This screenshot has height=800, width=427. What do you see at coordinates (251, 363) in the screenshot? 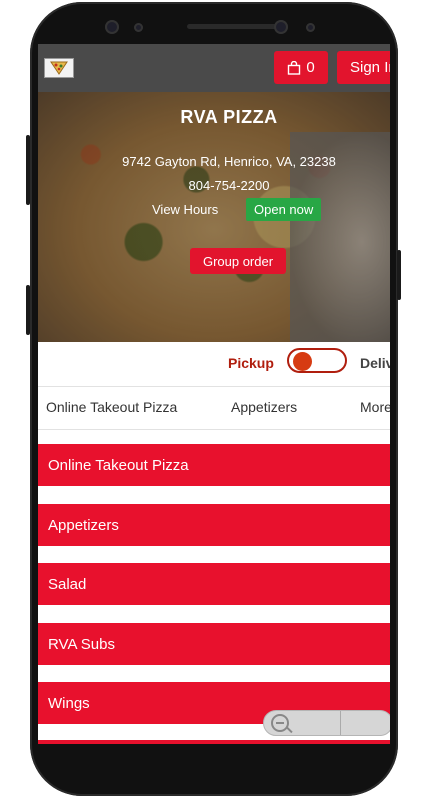
I see `pickup-label: Pickup` at bounding box center [251, 363].